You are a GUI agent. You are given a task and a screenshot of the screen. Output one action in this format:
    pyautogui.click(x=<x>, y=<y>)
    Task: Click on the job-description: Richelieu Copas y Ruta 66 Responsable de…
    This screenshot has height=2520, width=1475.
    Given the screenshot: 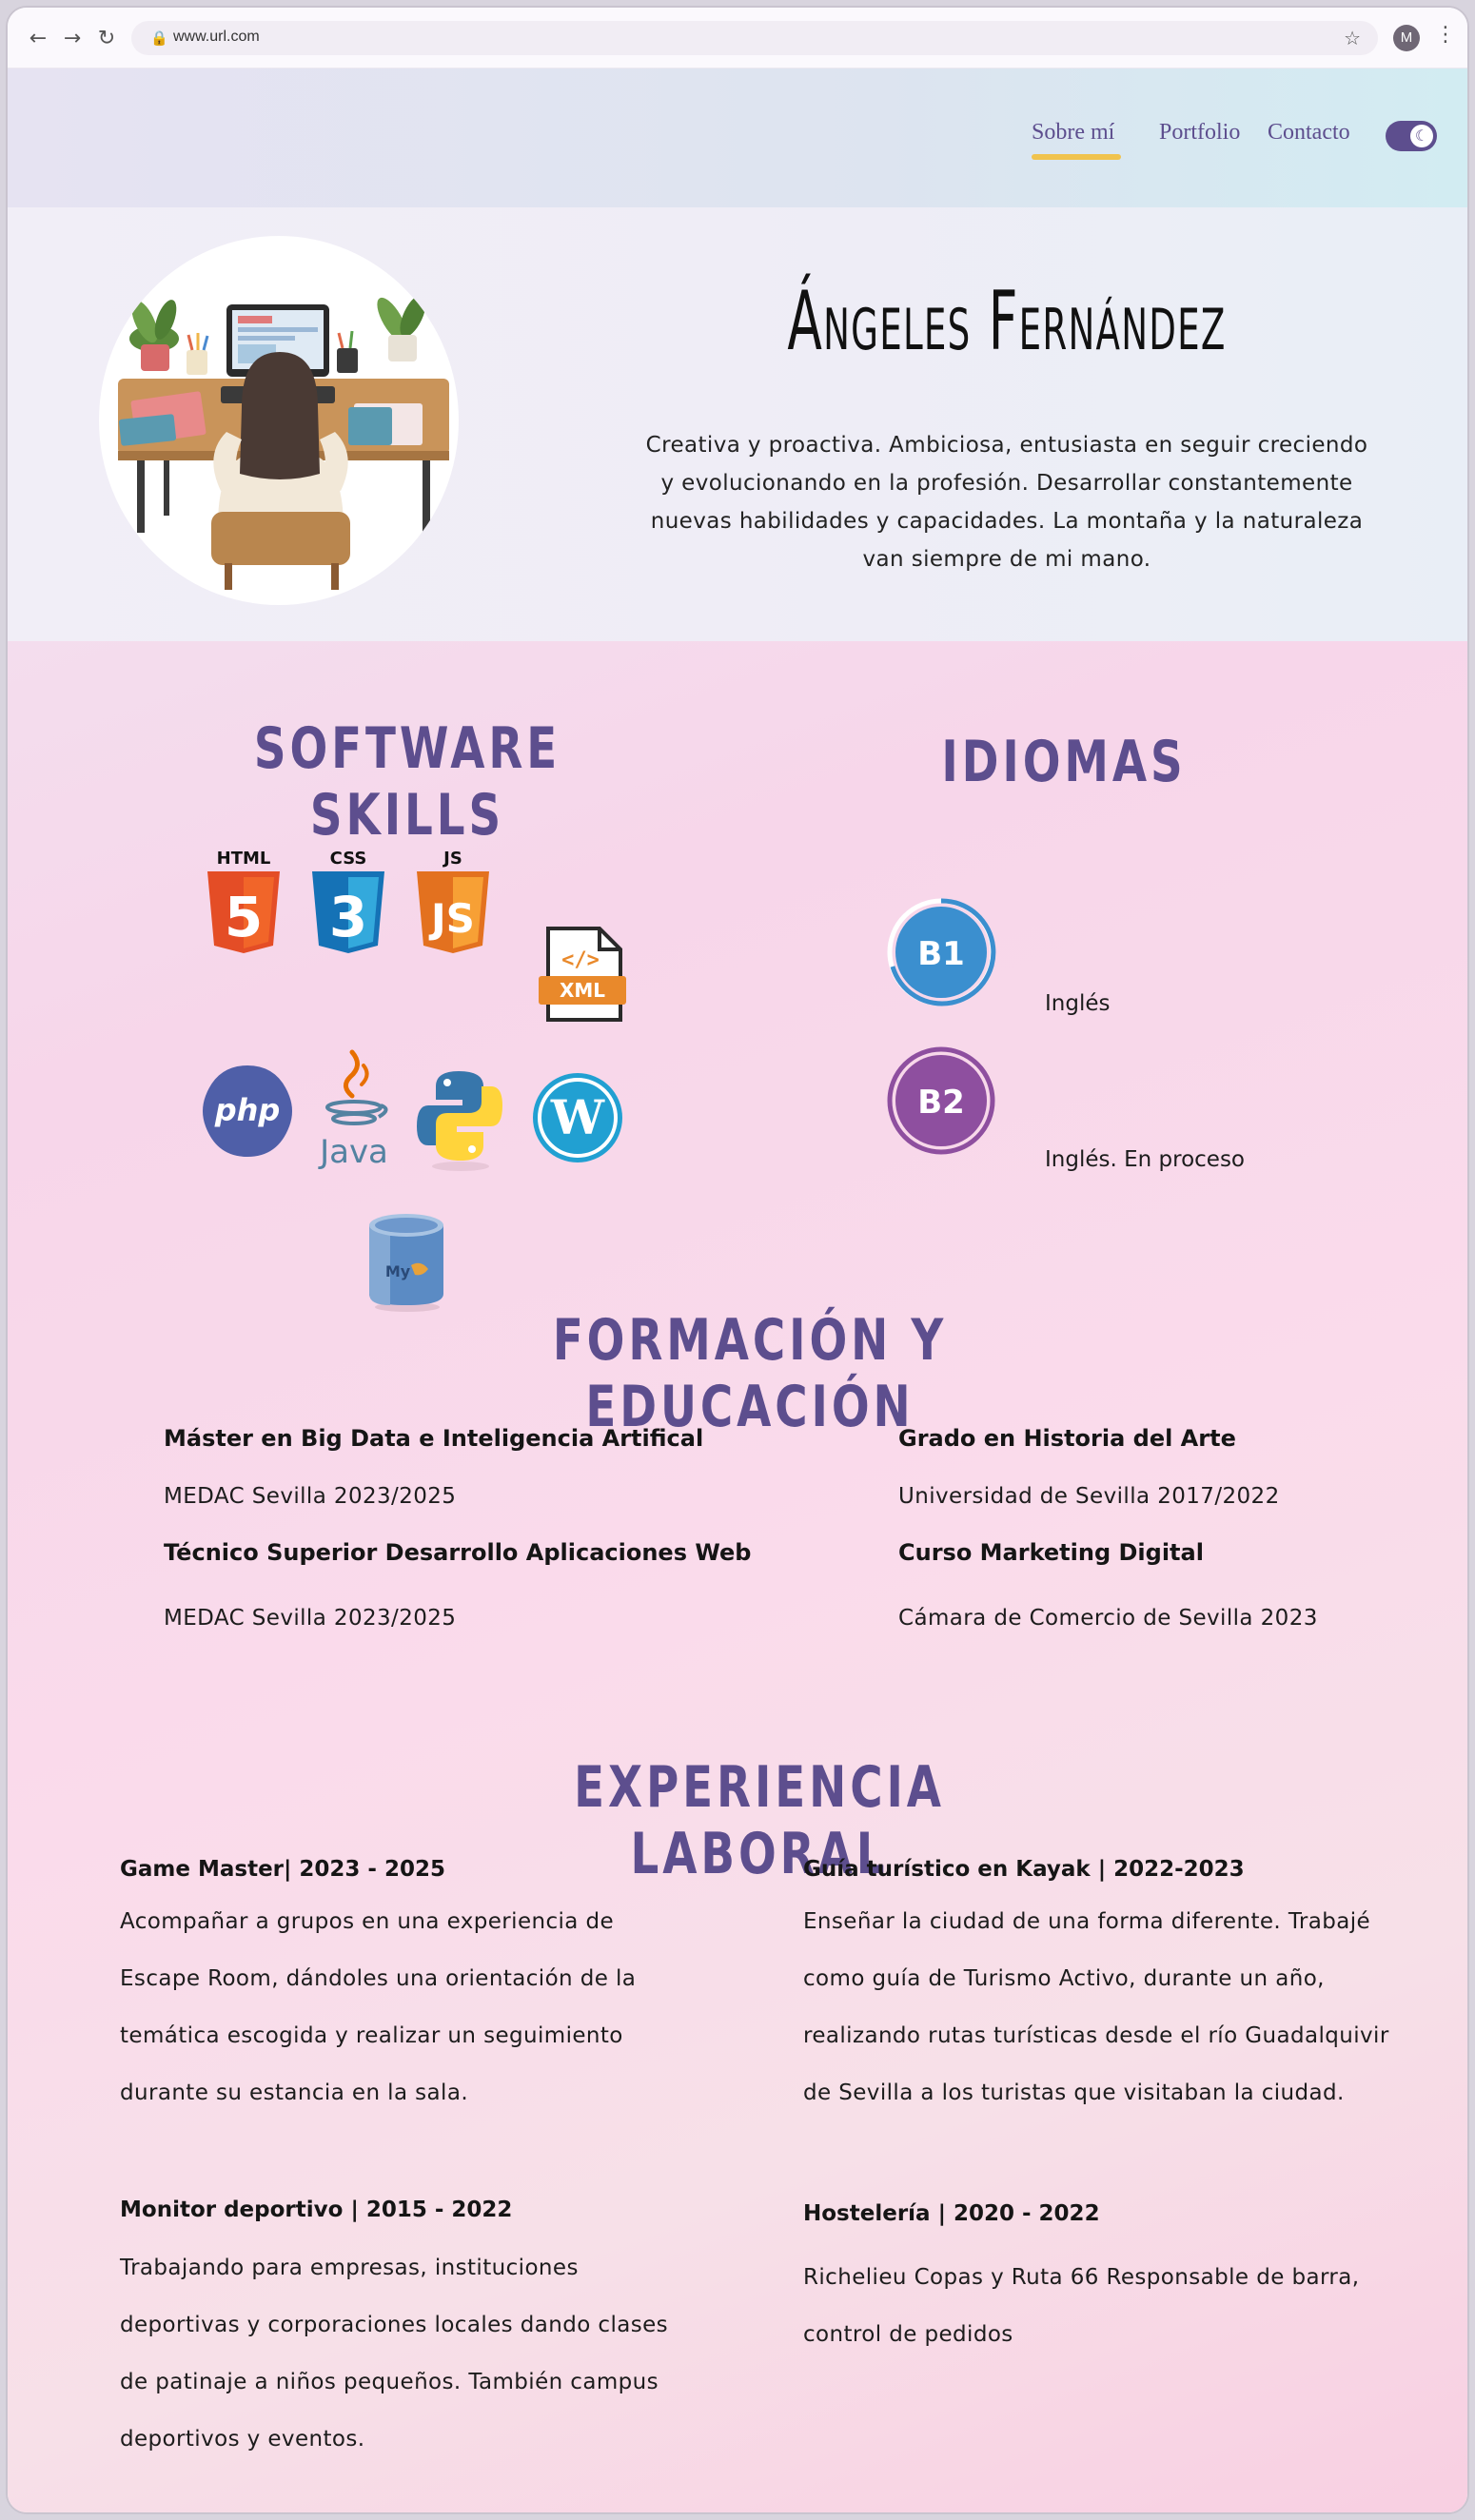 What is the action you would take?
    pyautogui.click(x=1082, y=2306)
    